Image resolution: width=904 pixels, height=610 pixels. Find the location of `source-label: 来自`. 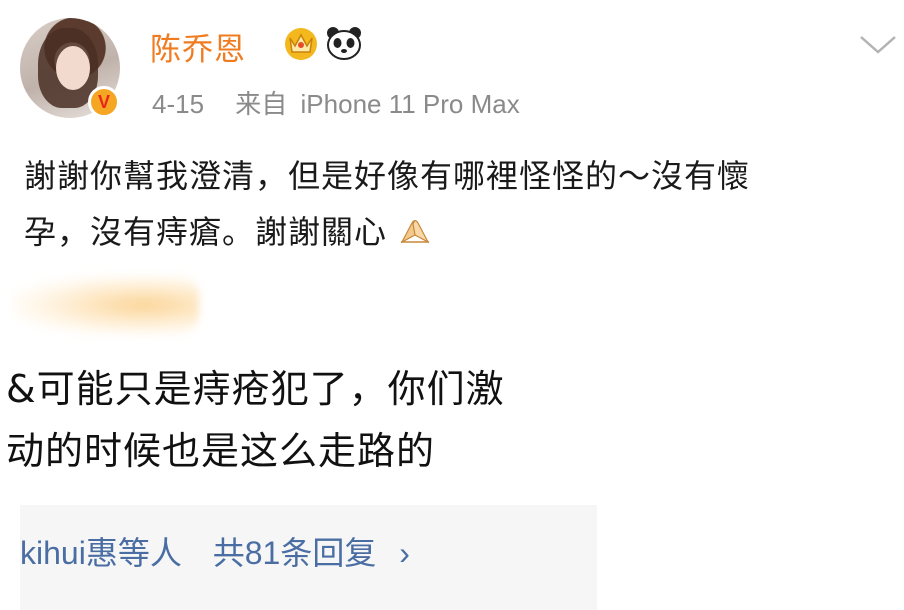

source-label: 来自 is located at coordinates (261, 105).